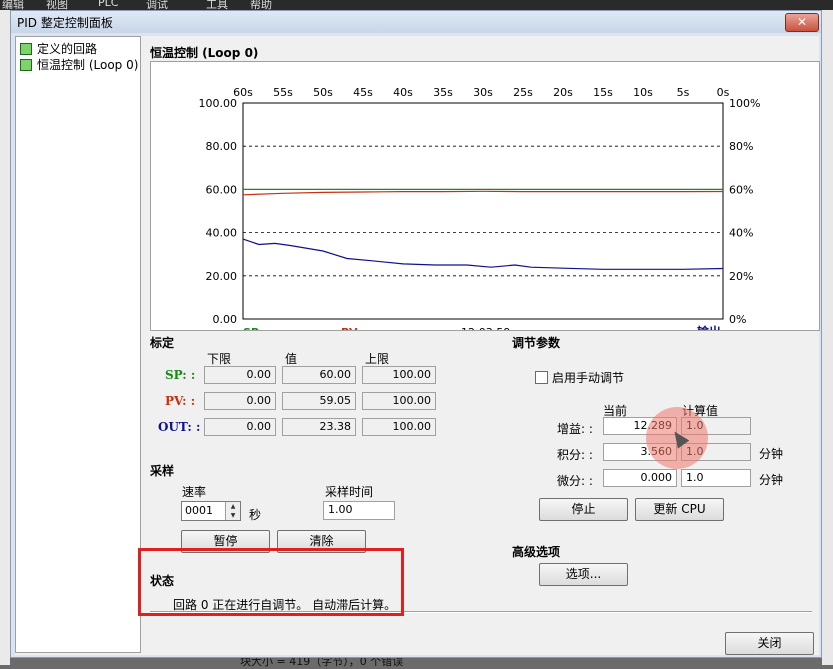  What do you see at coordinates (283, 92) in the screenshot?
I see `time-label: 55s` at bounding box center [283, 92].